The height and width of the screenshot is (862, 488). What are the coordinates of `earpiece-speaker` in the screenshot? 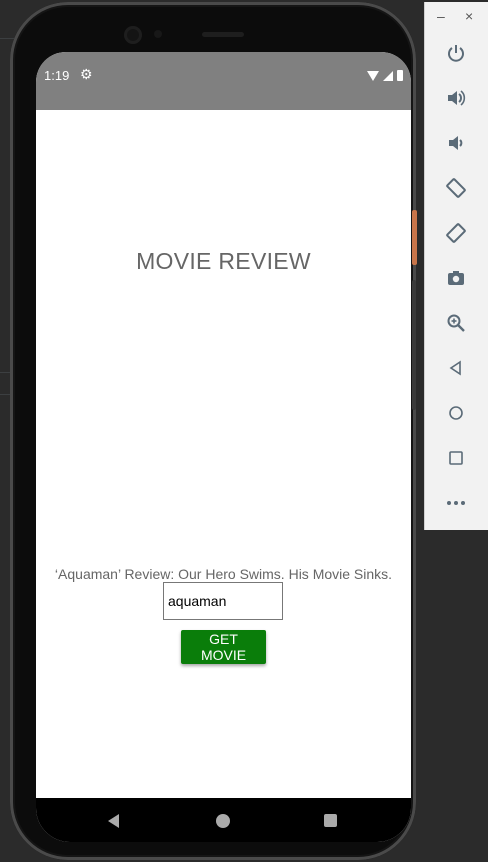 It's located at (223, 34).